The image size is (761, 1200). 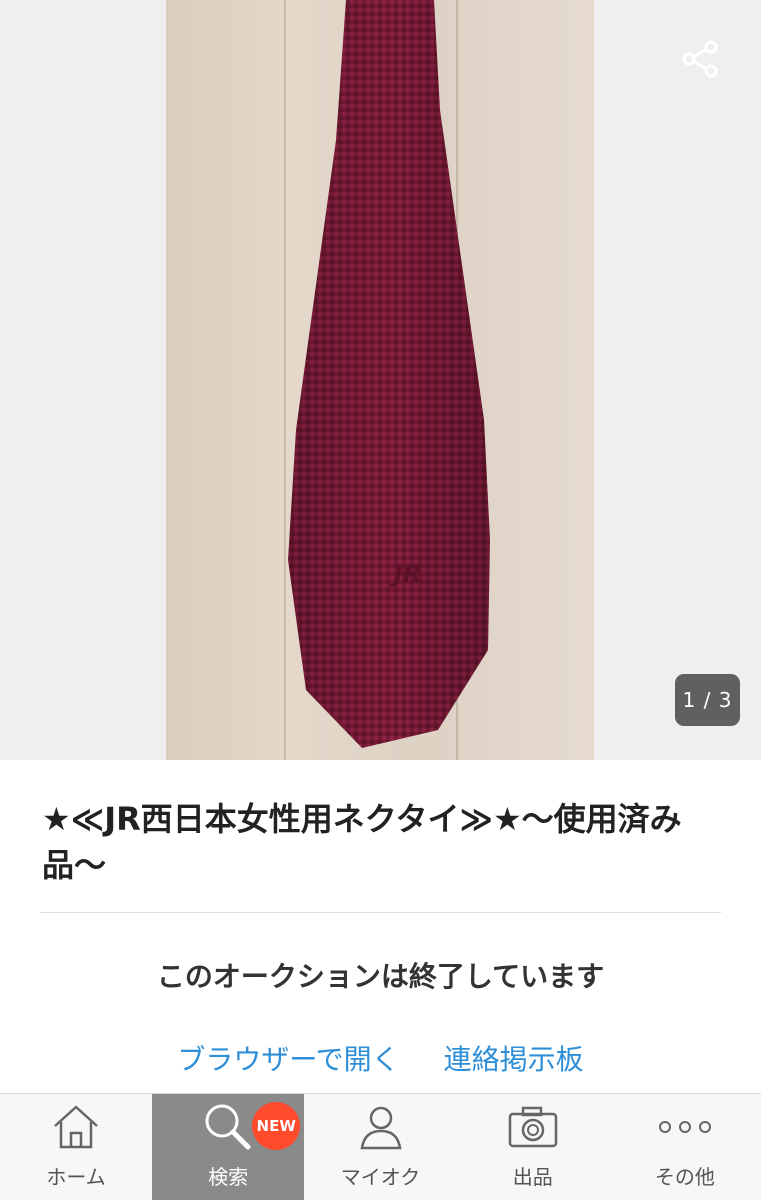 I want to click on open-in-browser-link: ブラウザーで開く, so click(x=288, y=1060).